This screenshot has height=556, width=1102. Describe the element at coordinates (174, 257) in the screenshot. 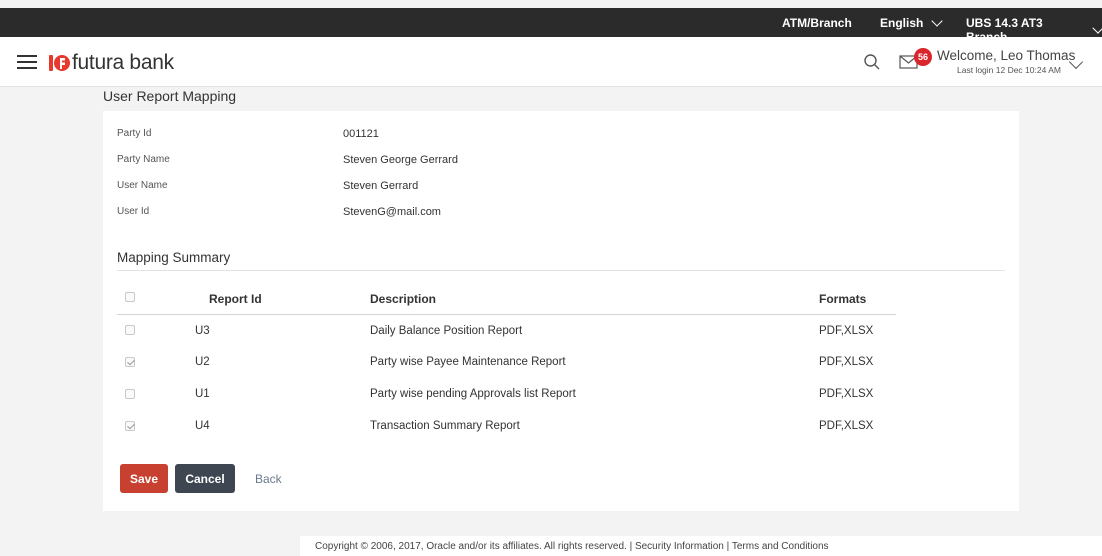

I see `mapping-summary-title: Mapping Summary` at that location.